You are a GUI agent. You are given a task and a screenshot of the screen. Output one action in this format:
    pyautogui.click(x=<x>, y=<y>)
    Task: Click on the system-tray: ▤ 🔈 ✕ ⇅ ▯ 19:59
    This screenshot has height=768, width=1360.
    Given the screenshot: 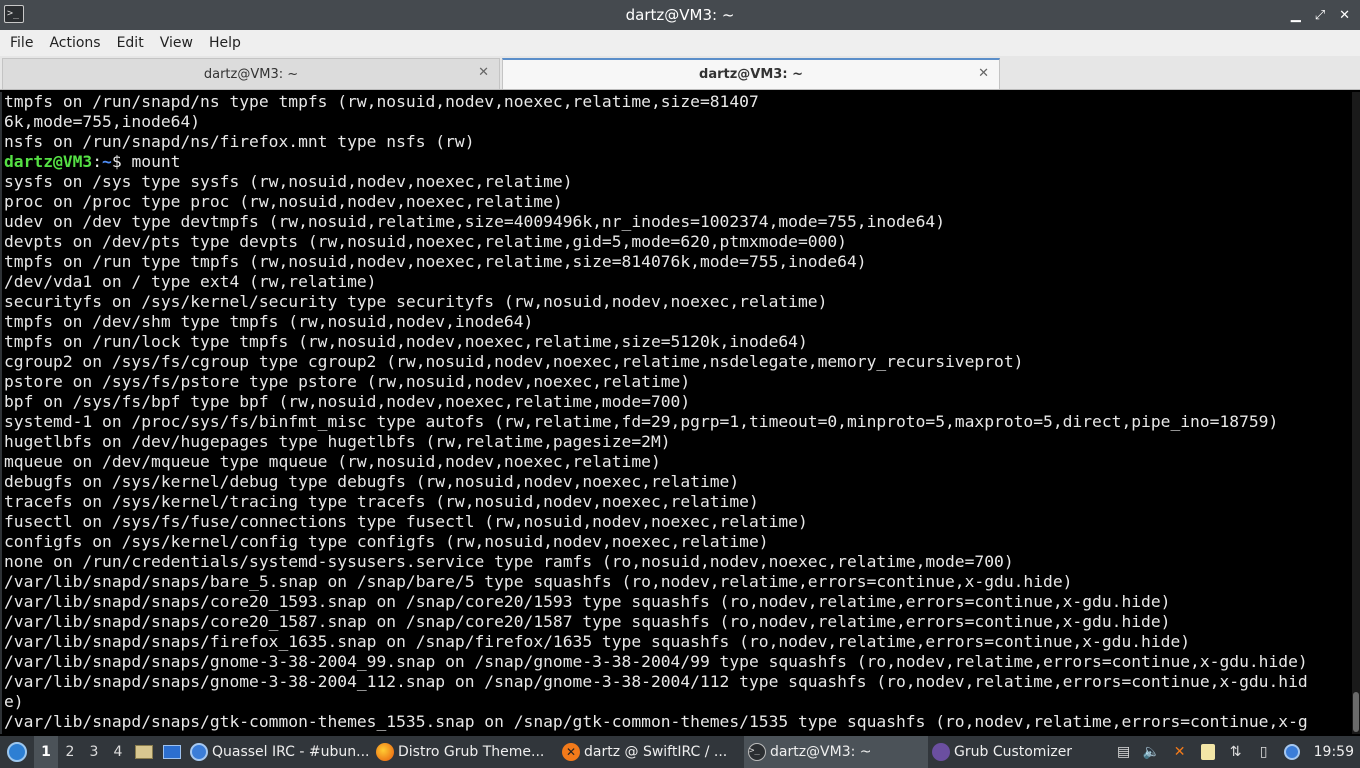 What is the action you would take?
    pyautogui.click(x=1237, y=752)
    